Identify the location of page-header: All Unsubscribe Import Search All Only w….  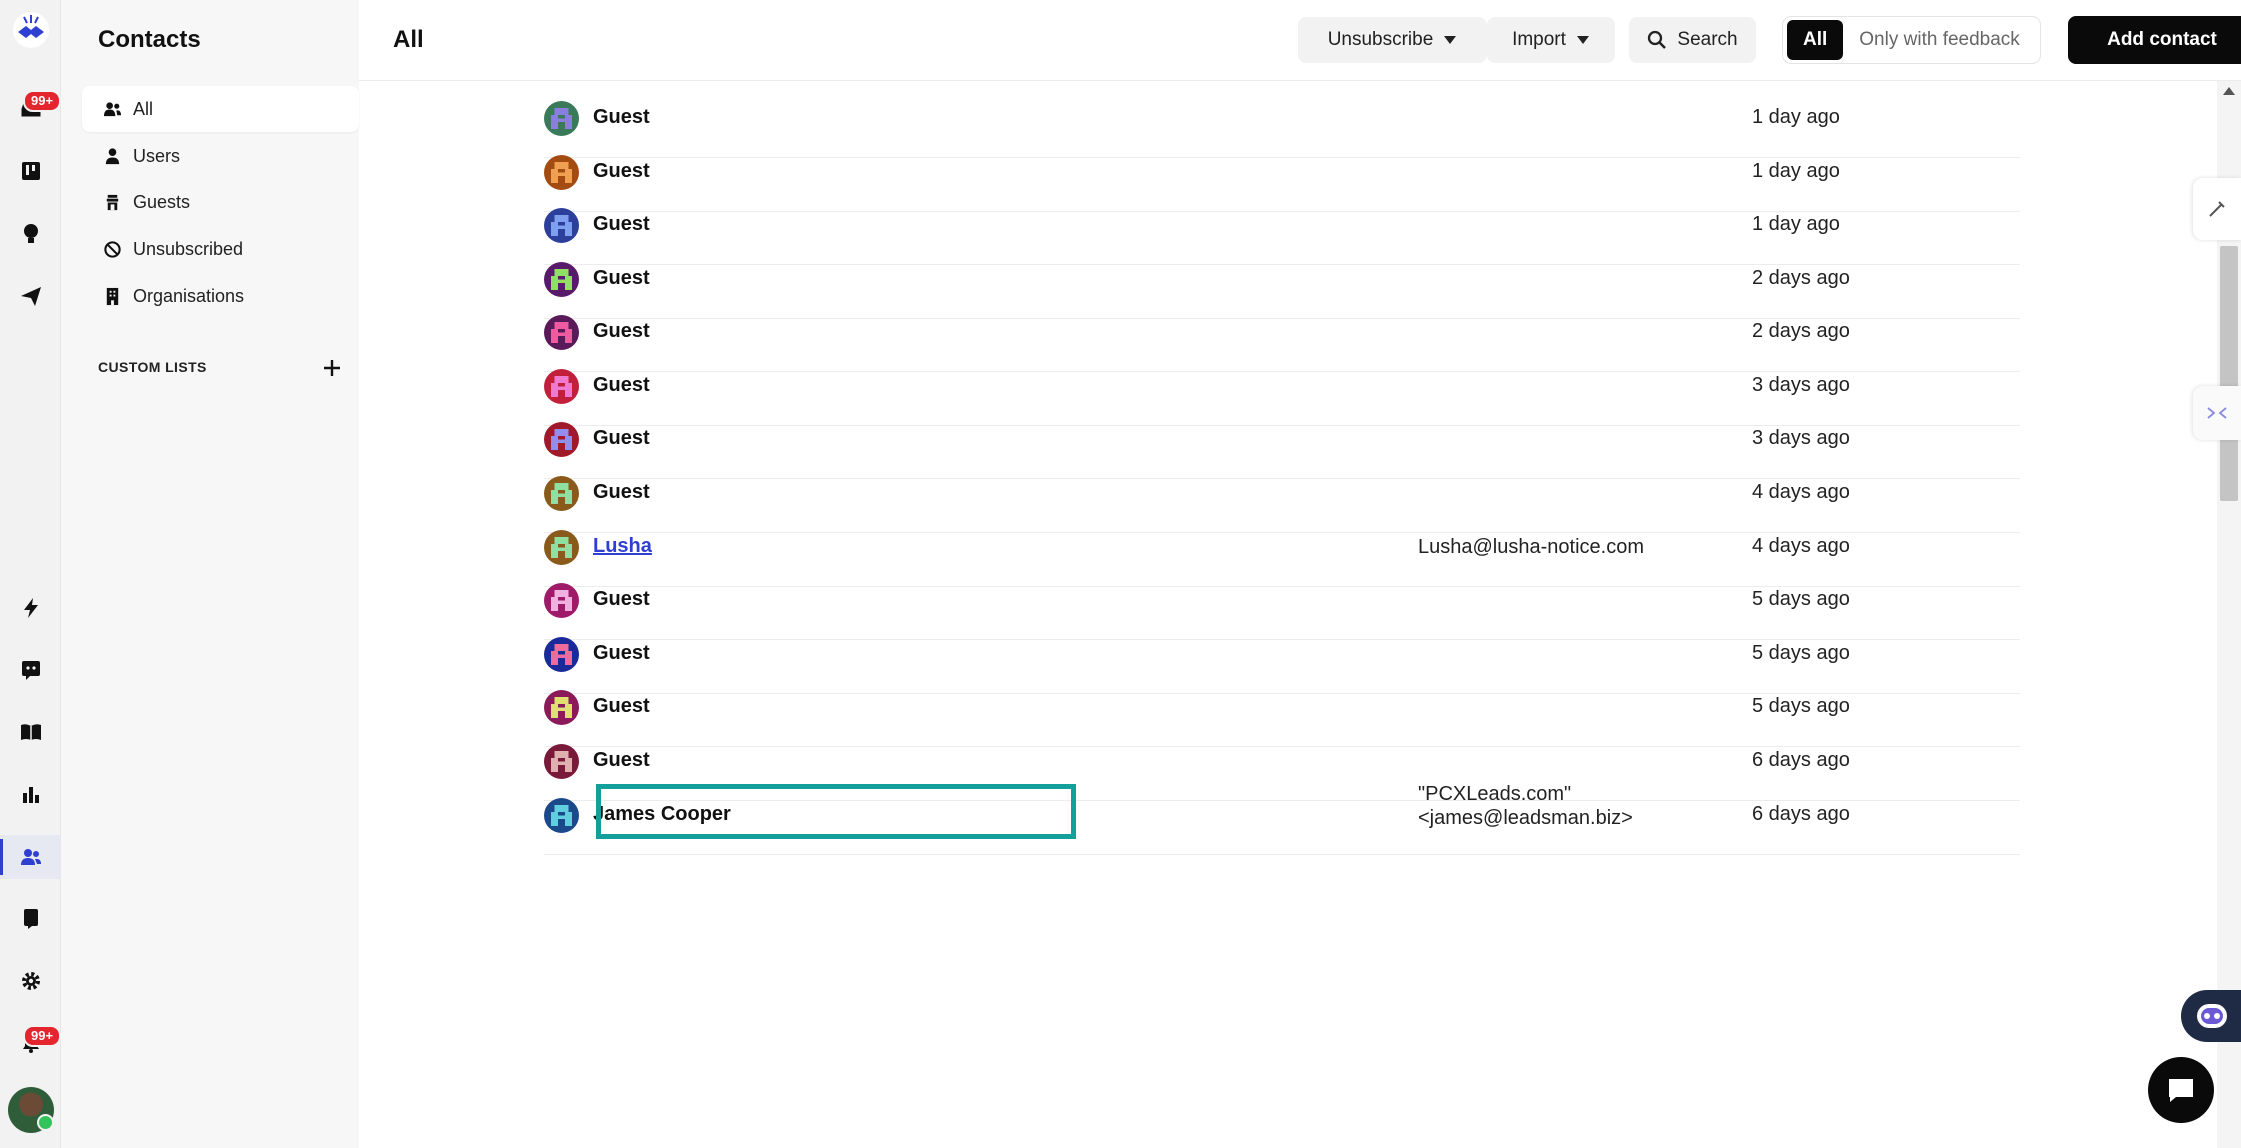
(1300, 40).